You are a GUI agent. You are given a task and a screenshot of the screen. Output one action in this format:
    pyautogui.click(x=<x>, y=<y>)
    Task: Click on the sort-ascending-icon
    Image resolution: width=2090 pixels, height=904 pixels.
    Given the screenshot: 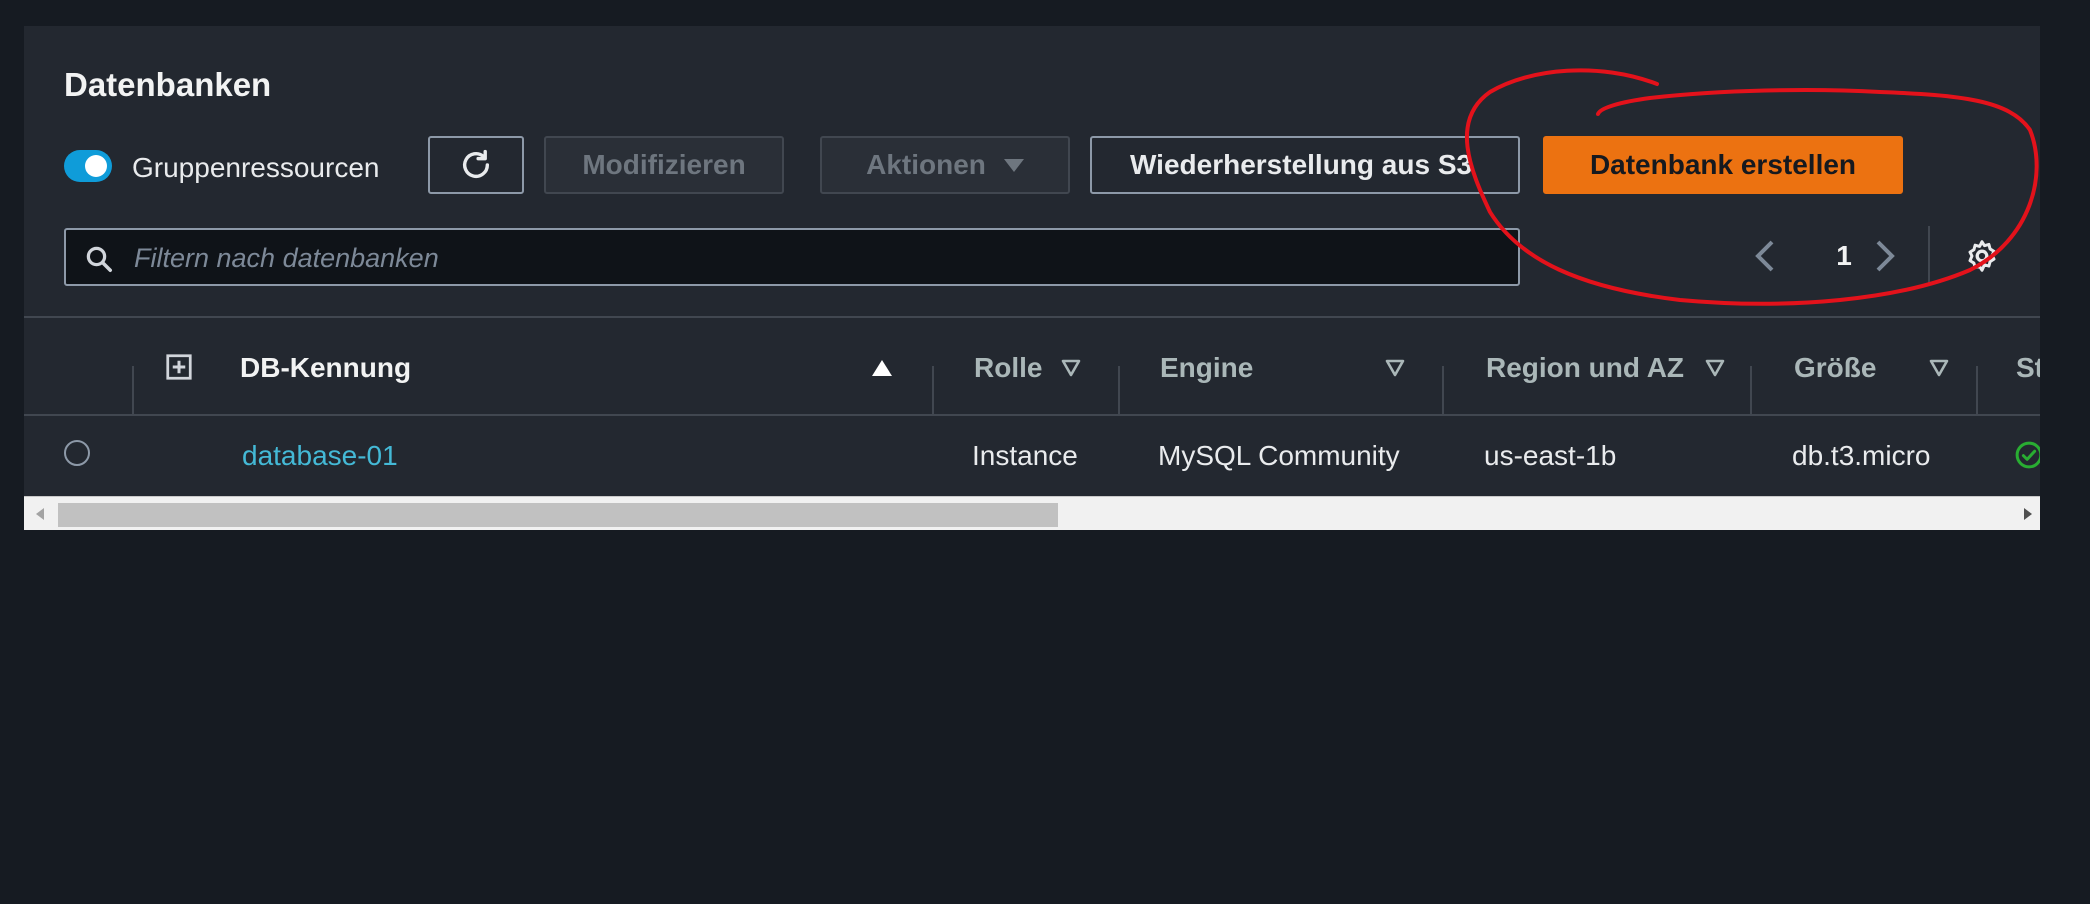 What is the action you would take?
    pyautogui.click(x=882, y=368)
    